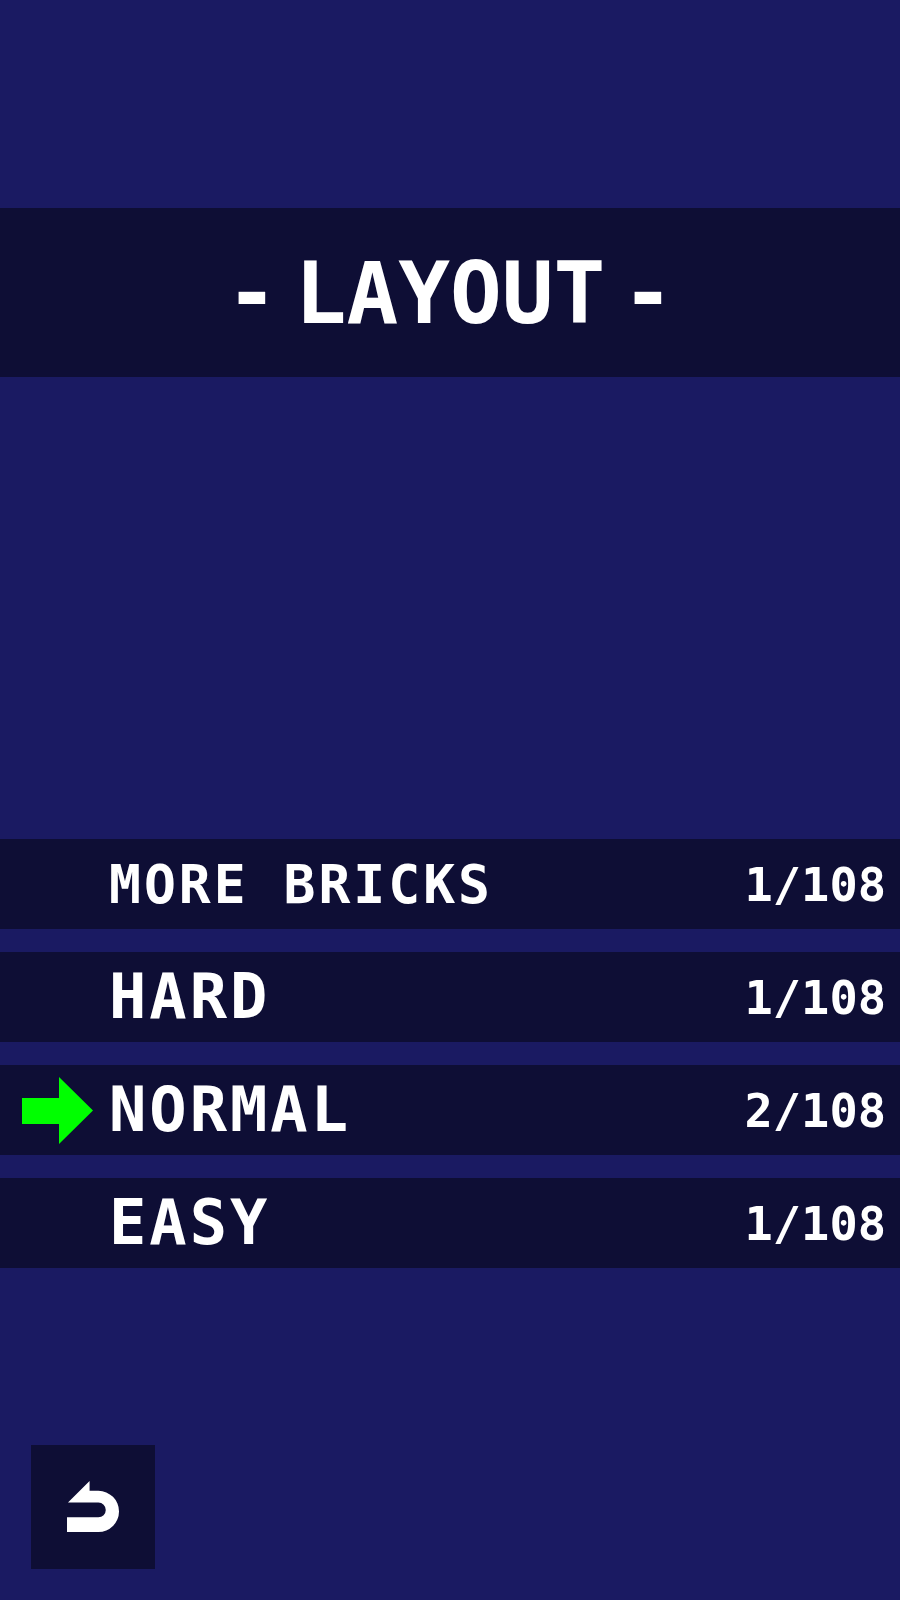  Describe the element at coordinates (57, 1110) in the screenshot. I see `arrow-right-icon` at that location.